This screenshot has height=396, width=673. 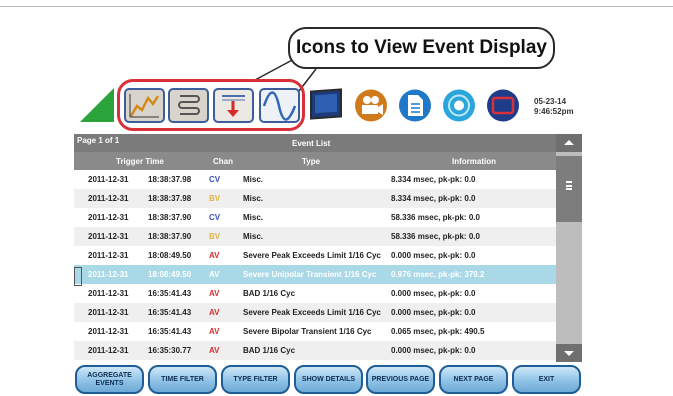 What do you see at coordinates (311, 143) in the screenshot?
I see `event-list-title: Event List` at bounding box center [311, 143].